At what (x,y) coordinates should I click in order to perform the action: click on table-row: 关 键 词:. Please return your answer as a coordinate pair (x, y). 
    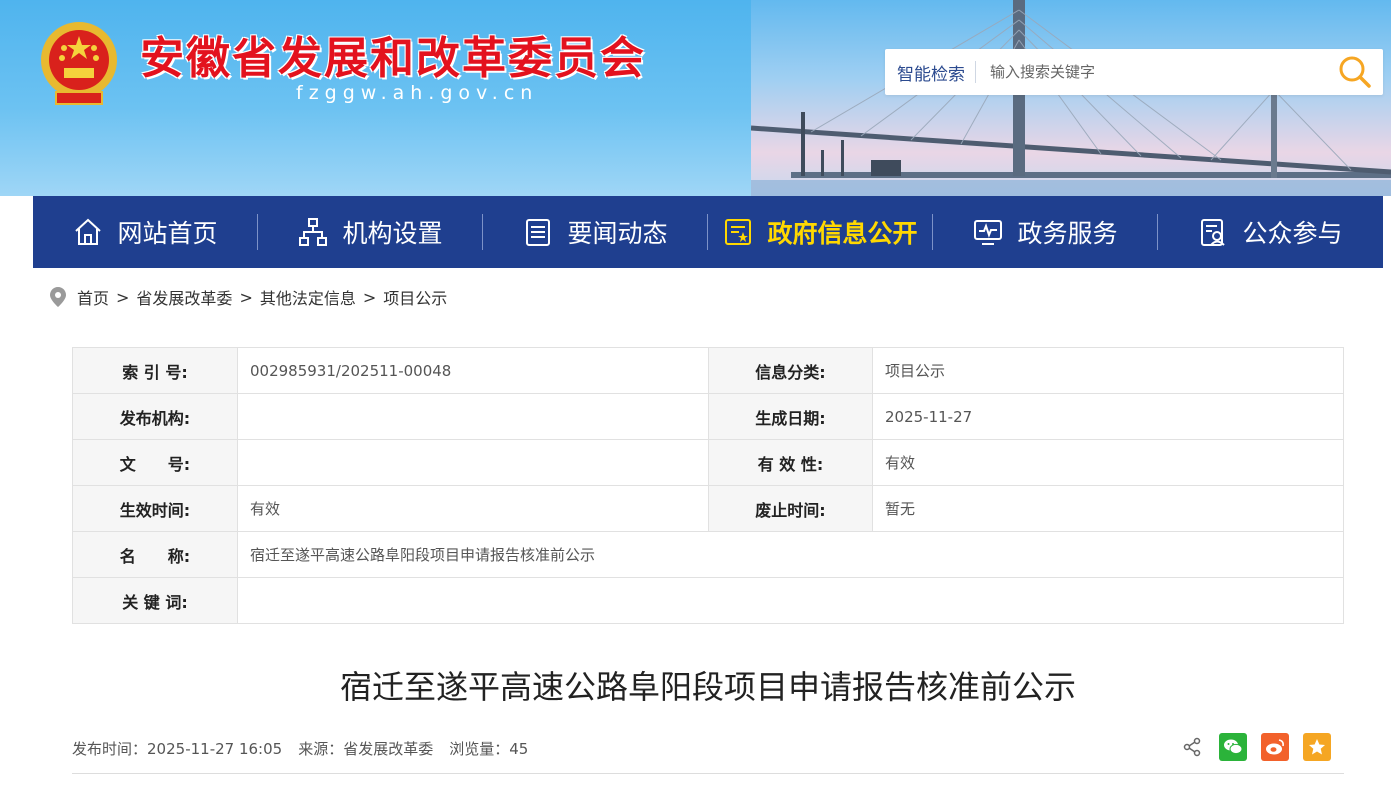
    Looking at the image, I should click on (708, 600).